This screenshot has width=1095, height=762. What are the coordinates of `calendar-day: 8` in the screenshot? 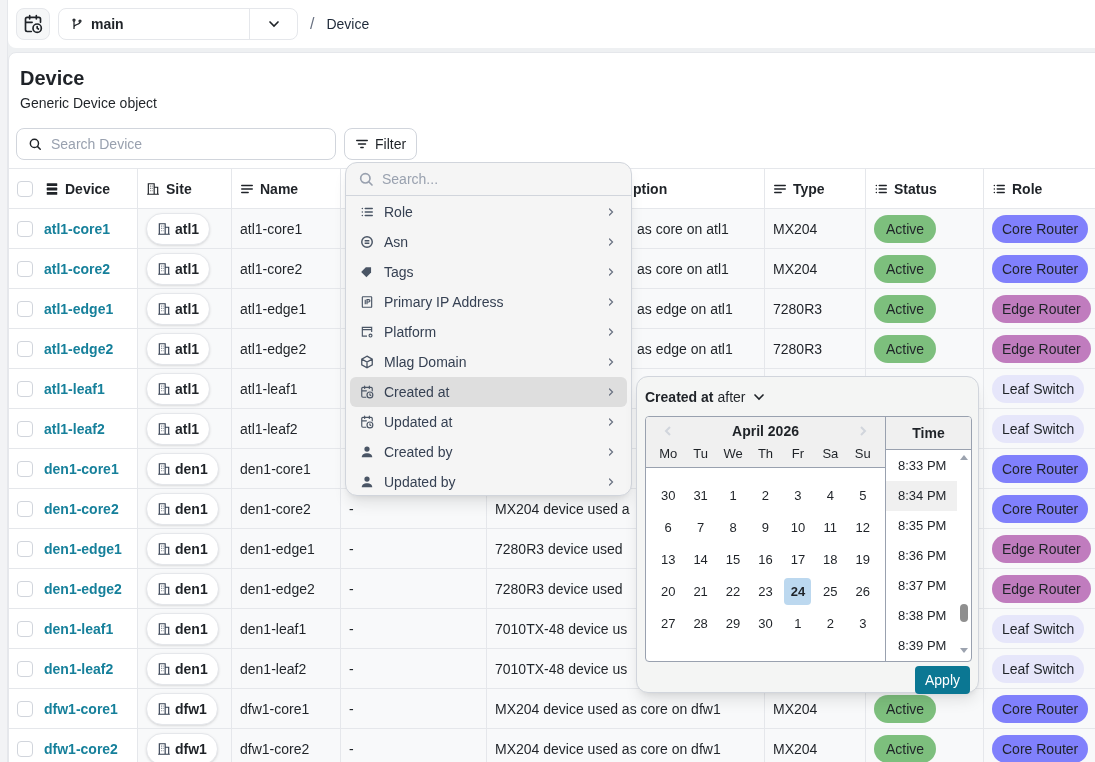 It's located at (733, 527).